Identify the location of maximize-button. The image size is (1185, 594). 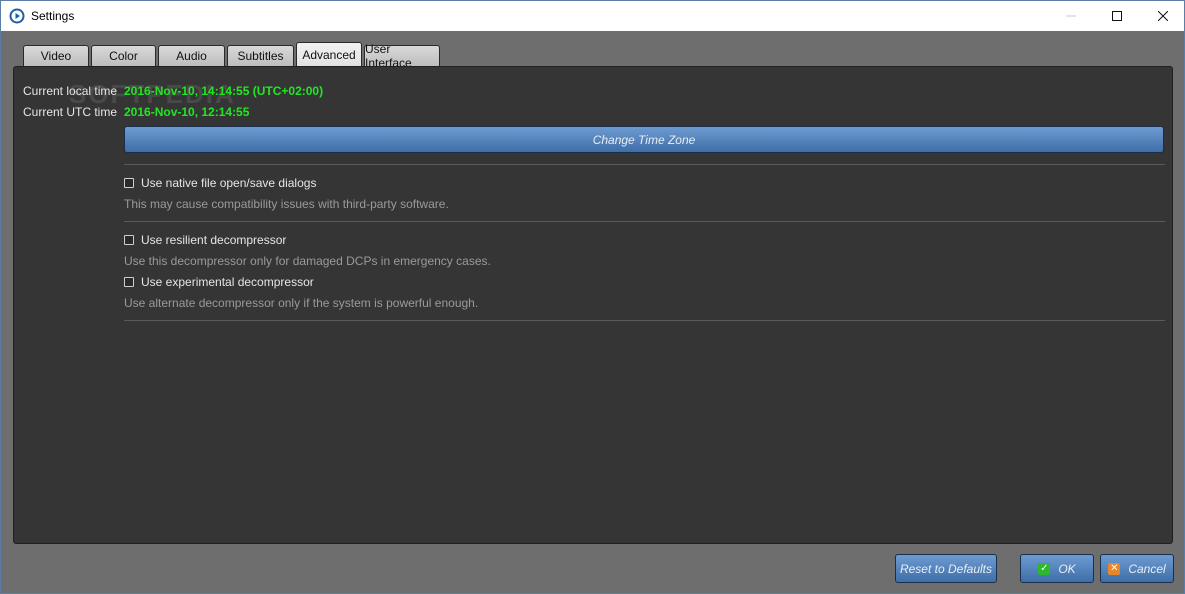
(1117, 16).